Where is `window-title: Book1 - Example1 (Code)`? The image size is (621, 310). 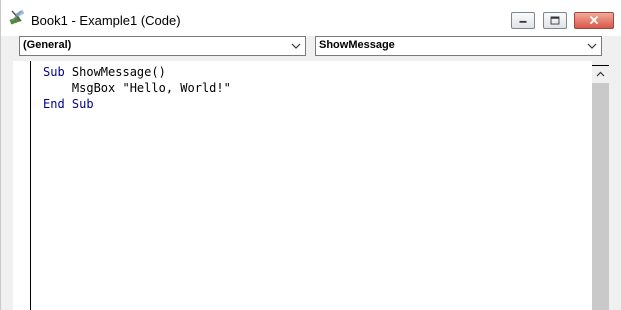 window-title: Book1 - Example1 (Code) is located at coordinates (106, 20).